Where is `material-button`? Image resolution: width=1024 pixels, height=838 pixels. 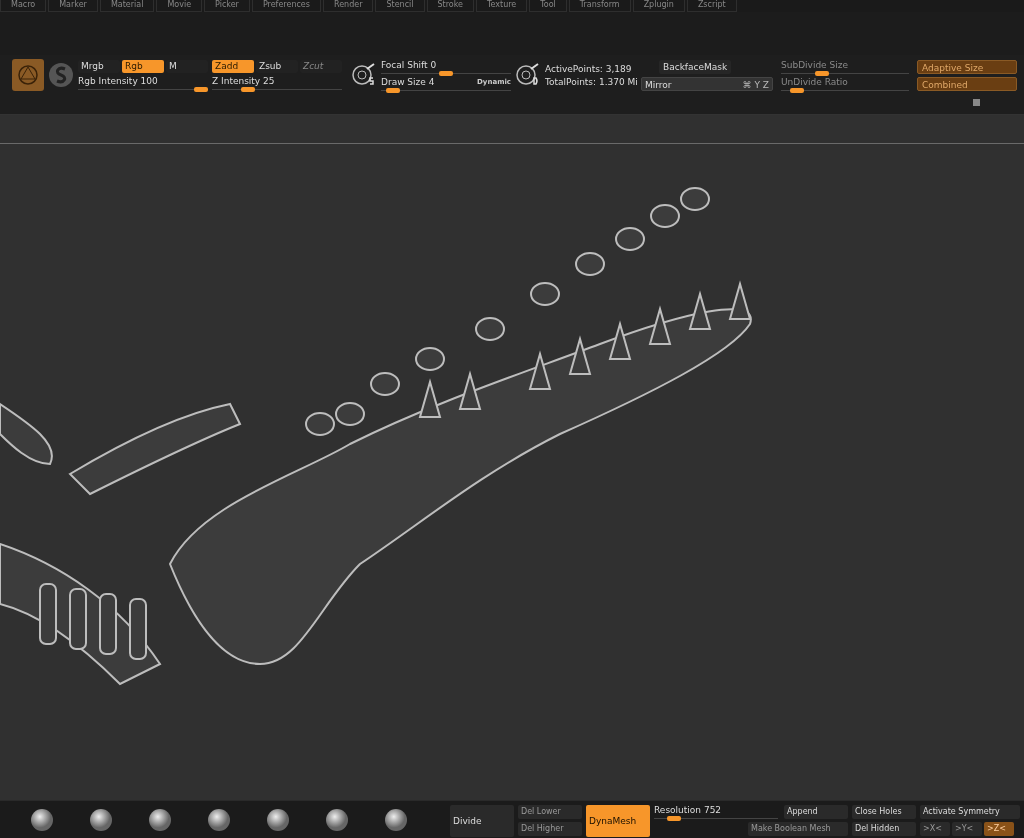
material-button is located at coordinates (28, 75).